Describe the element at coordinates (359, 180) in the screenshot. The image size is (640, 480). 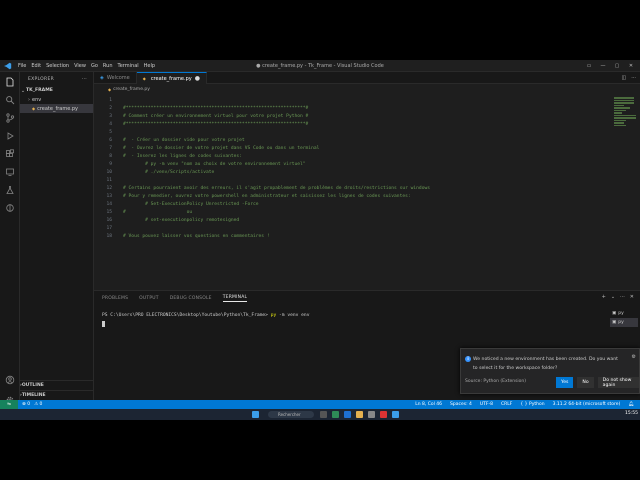
I see `code-line: 11` at that location.